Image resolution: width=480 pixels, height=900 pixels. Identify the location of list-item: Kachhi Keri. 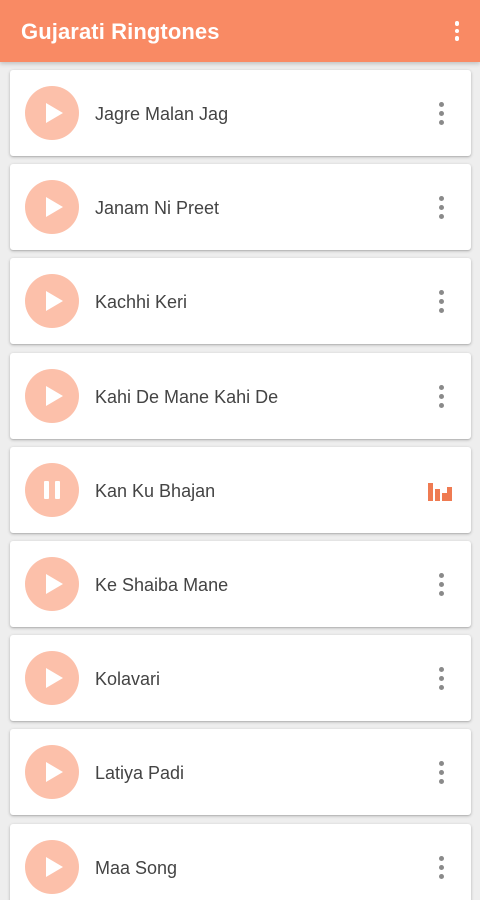
(240, 301).